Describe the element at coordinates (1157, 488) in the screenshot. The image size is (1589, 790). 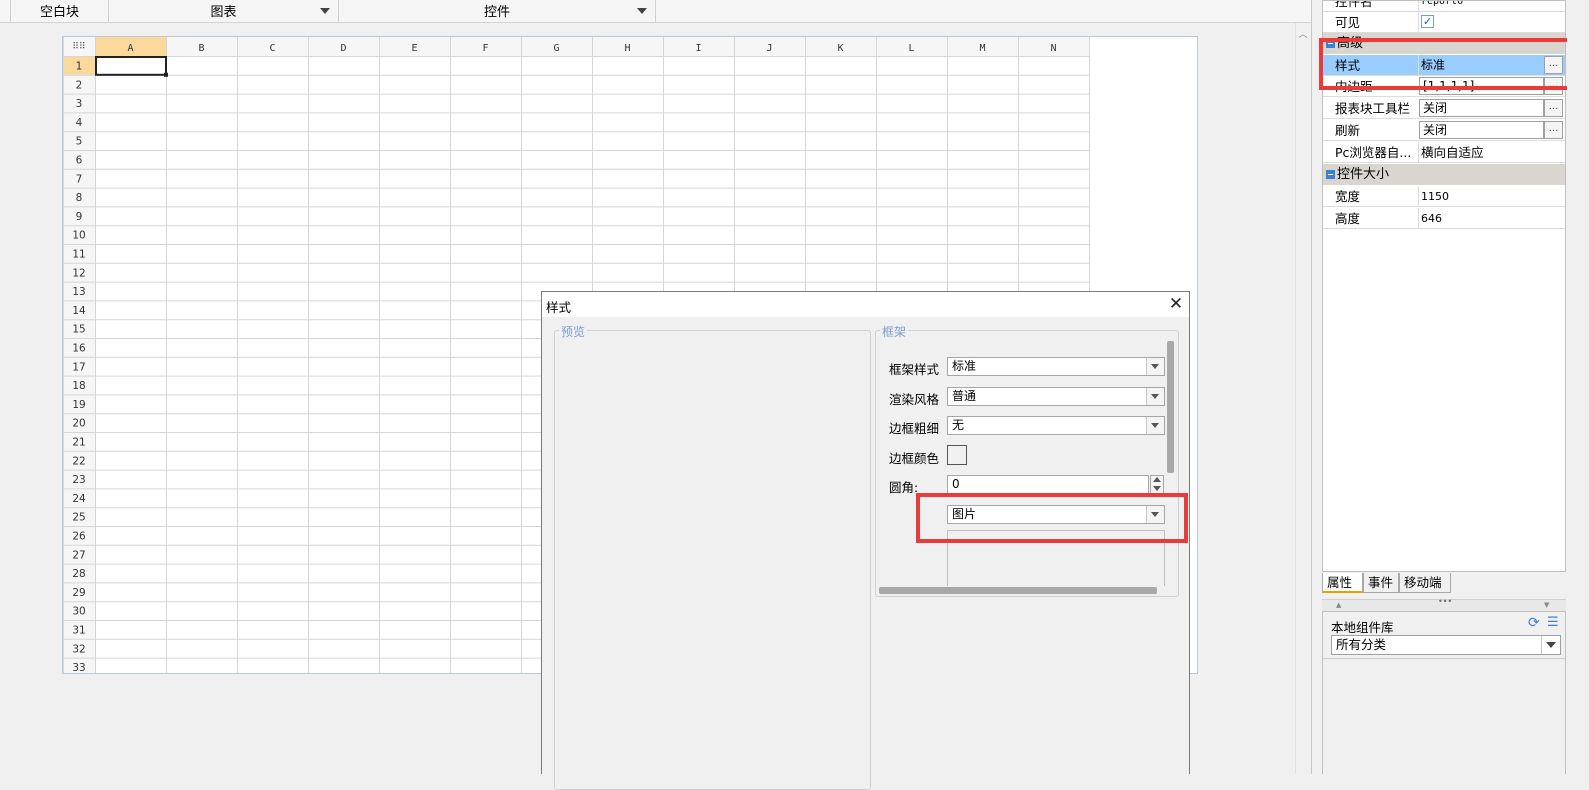
I see `spin-down-icon` at that location.